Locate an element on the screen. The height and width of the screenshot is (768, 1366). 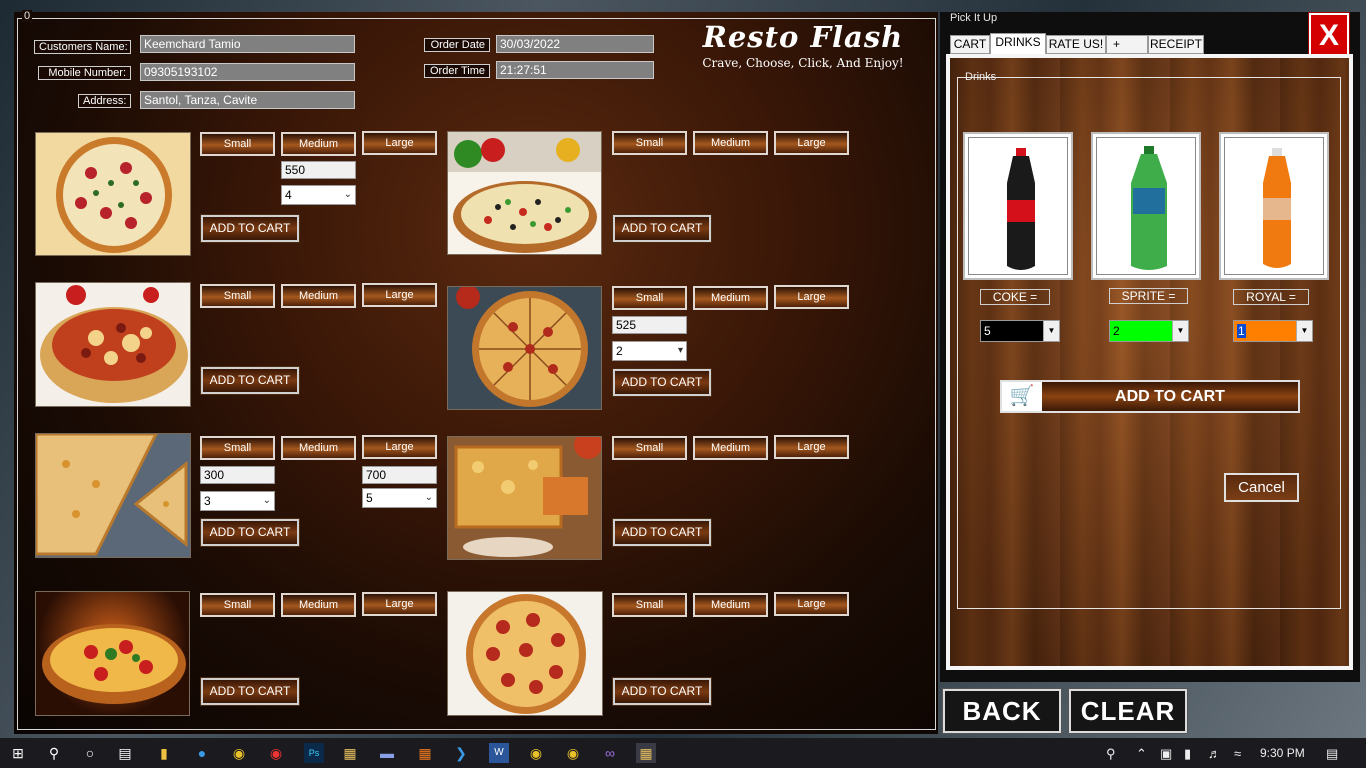
pizza1-qty-select: 4 ⌄ is located at coordinates (318, 195).